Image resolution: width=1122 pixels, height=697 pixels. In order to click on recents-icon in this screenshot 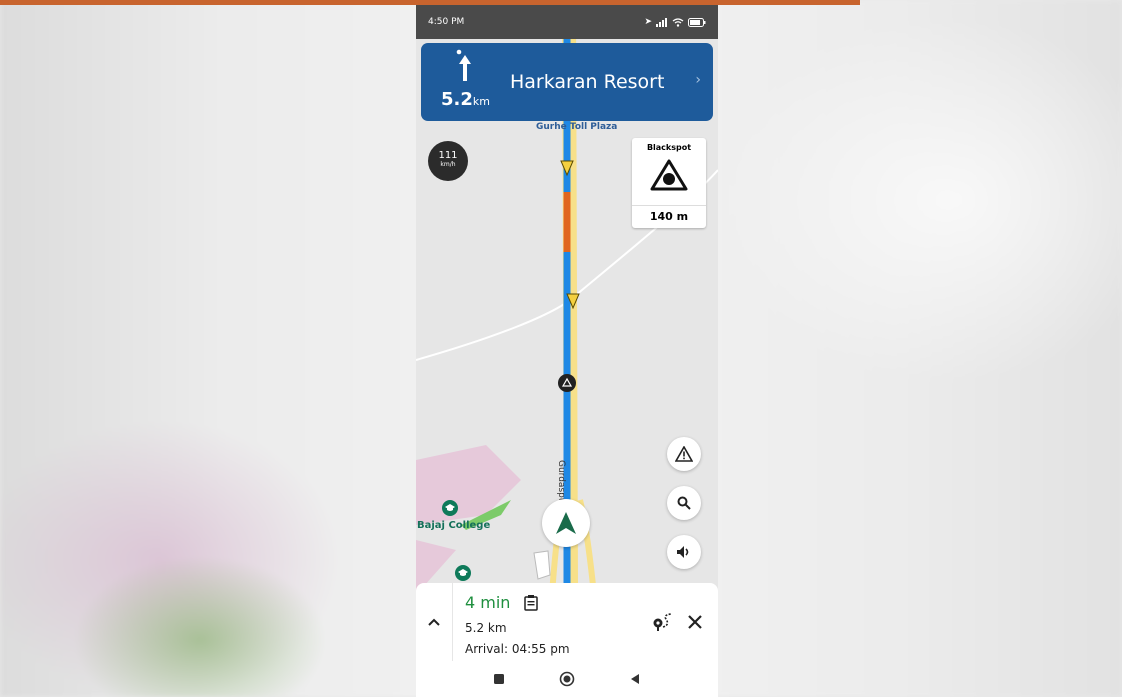, I will do `click(499, 679)`.